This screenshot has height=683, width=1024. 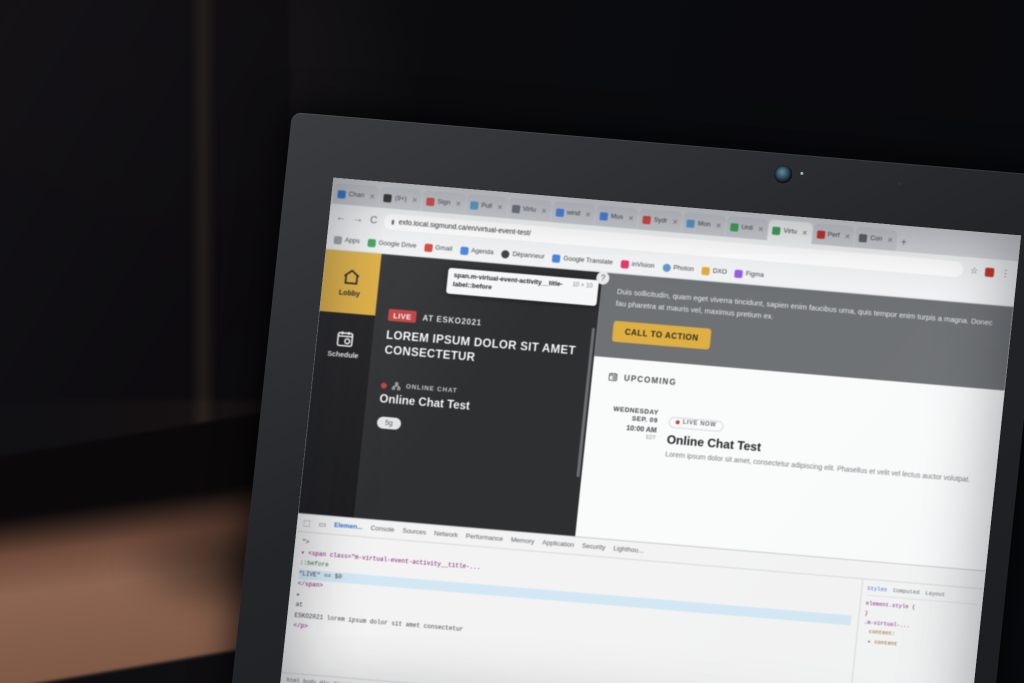 What do you see at coordinates (903, 242) in the screenshot?
I see `new-tab-button: +` at bounding box center [903, 242].